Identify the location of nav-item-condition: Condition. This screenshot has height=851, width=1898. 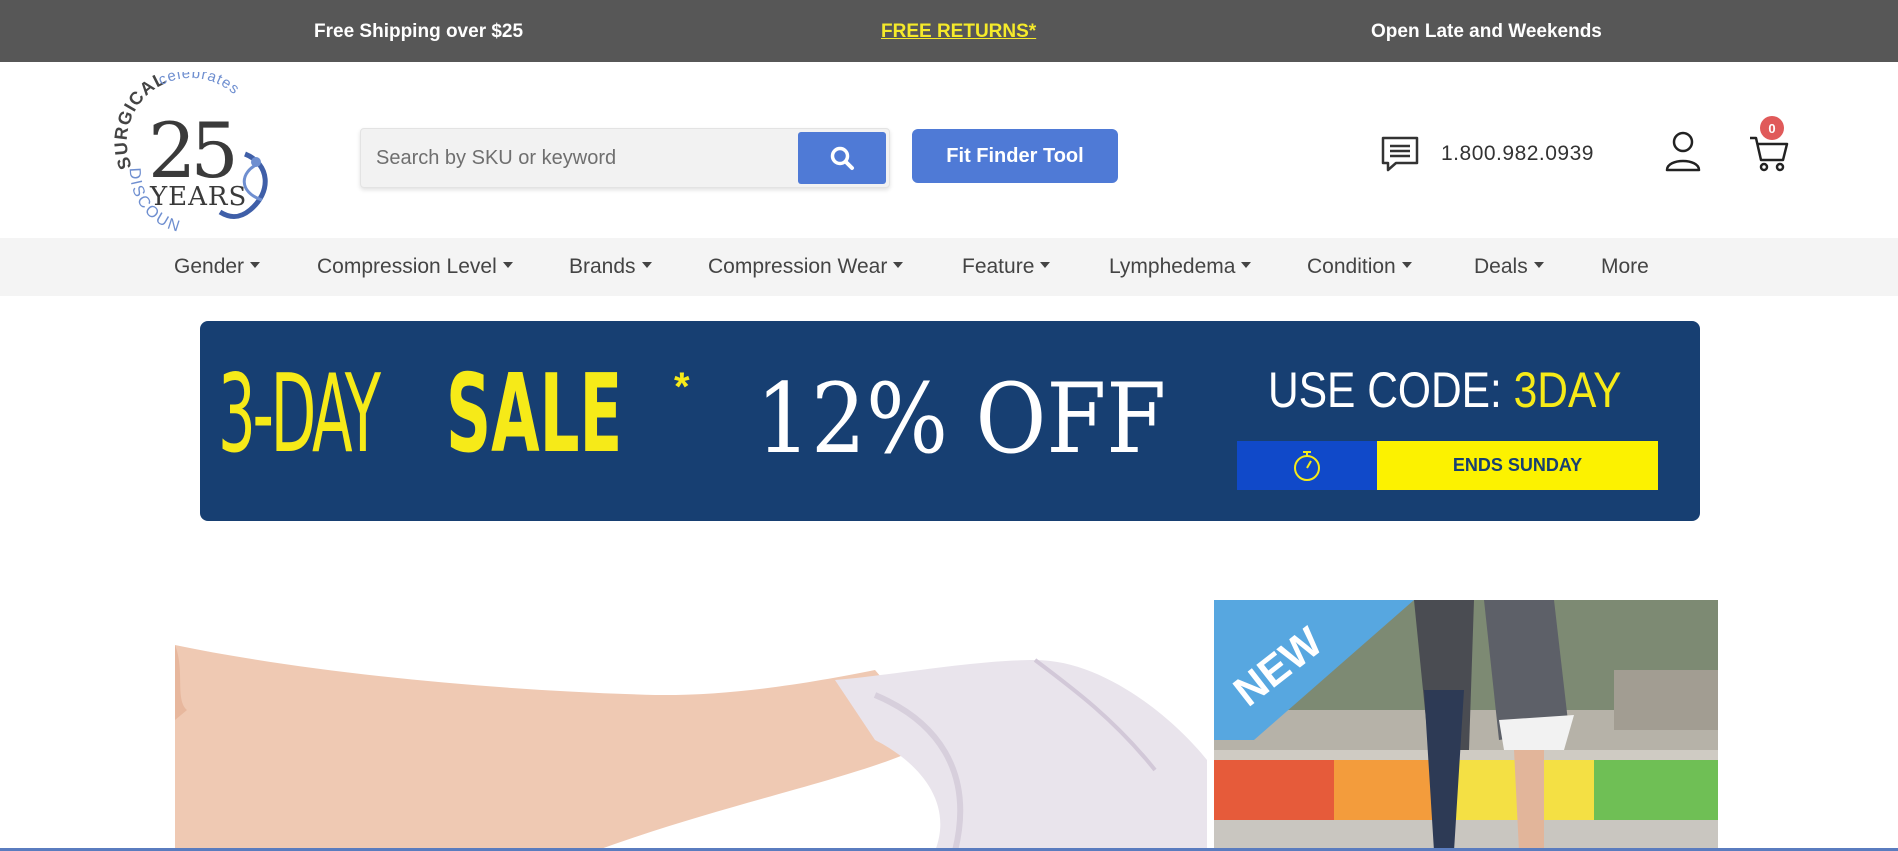
(1359, 267).